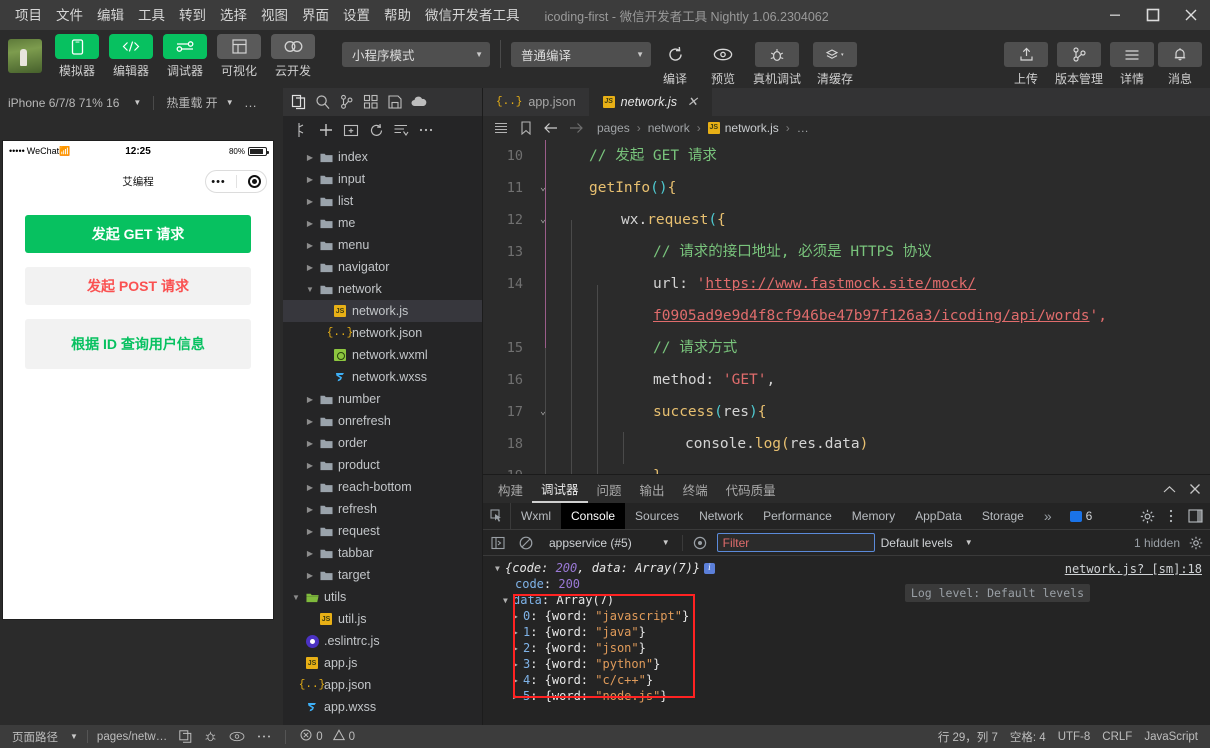 This screenshot has width=1210, height=748. Describe the element at coordinates (395, 102) in the screenshot. I see `save-icon` at that location.